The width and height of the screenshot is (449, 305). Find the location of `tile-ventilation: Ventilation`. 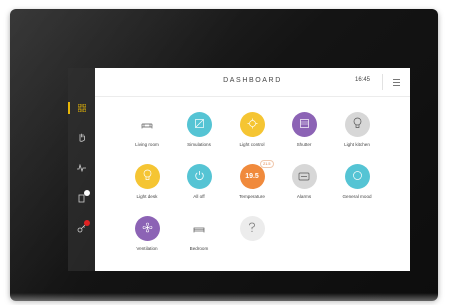

tile-ventilation: Ventilation is located at coordinates (147, 233).